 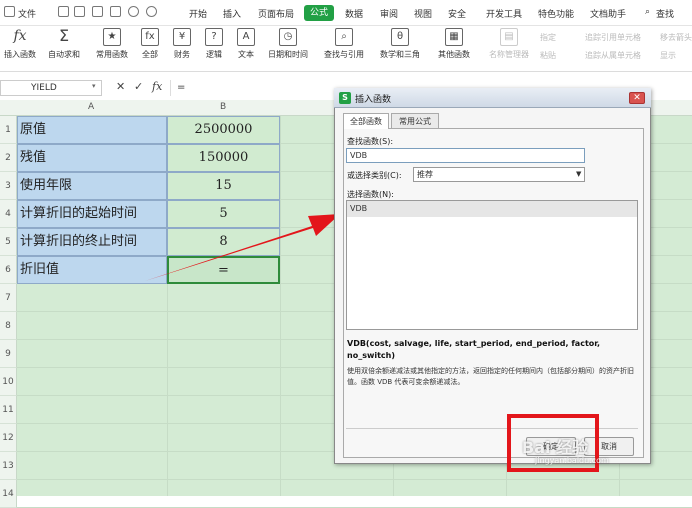 I want to click on category-label: 或选择类别(C):, so click(x=374, y=175).